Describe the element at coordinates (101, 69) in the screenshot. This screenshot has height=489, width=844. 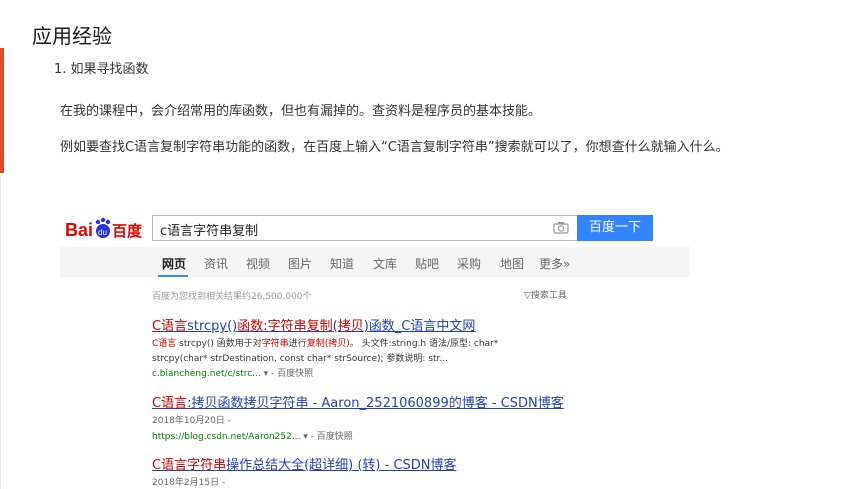
I see `list-item-find-function: 1. 如果寻找函数` at that location.